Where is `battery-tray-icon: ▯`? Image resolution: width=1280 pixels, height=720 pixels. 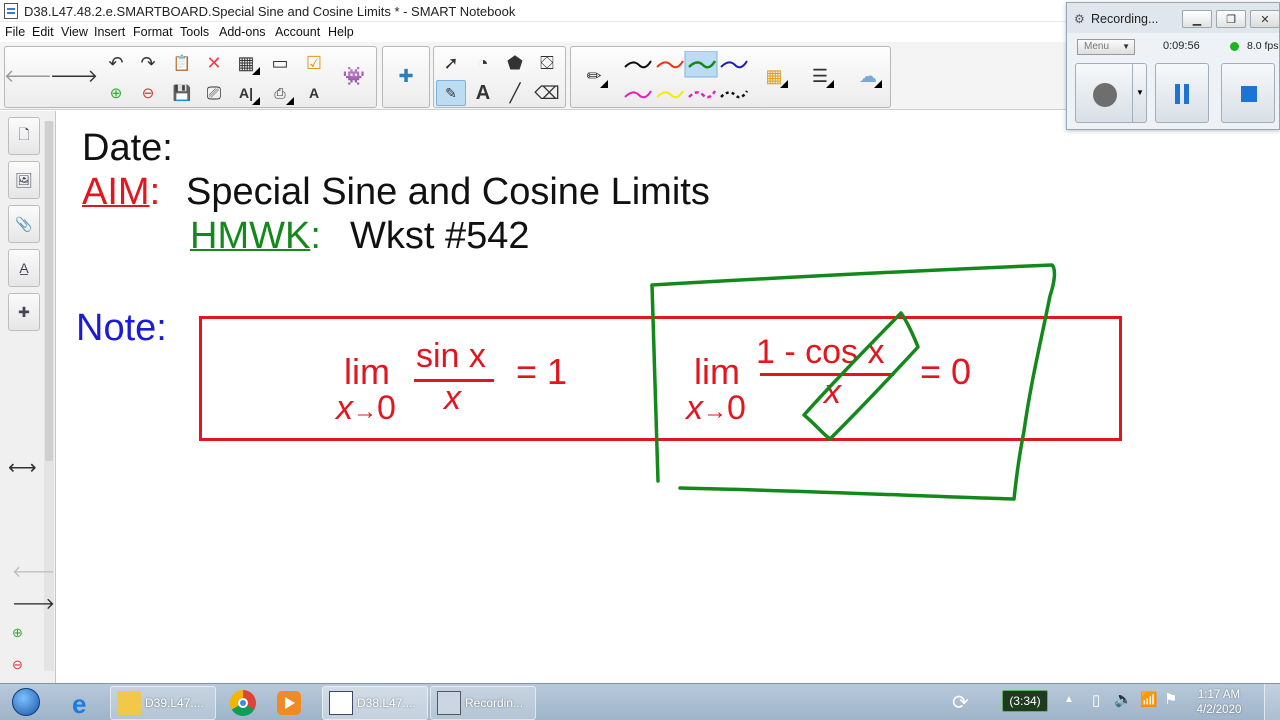
battery-tray-icon: ▯ is located at coordinates (1096, 700).